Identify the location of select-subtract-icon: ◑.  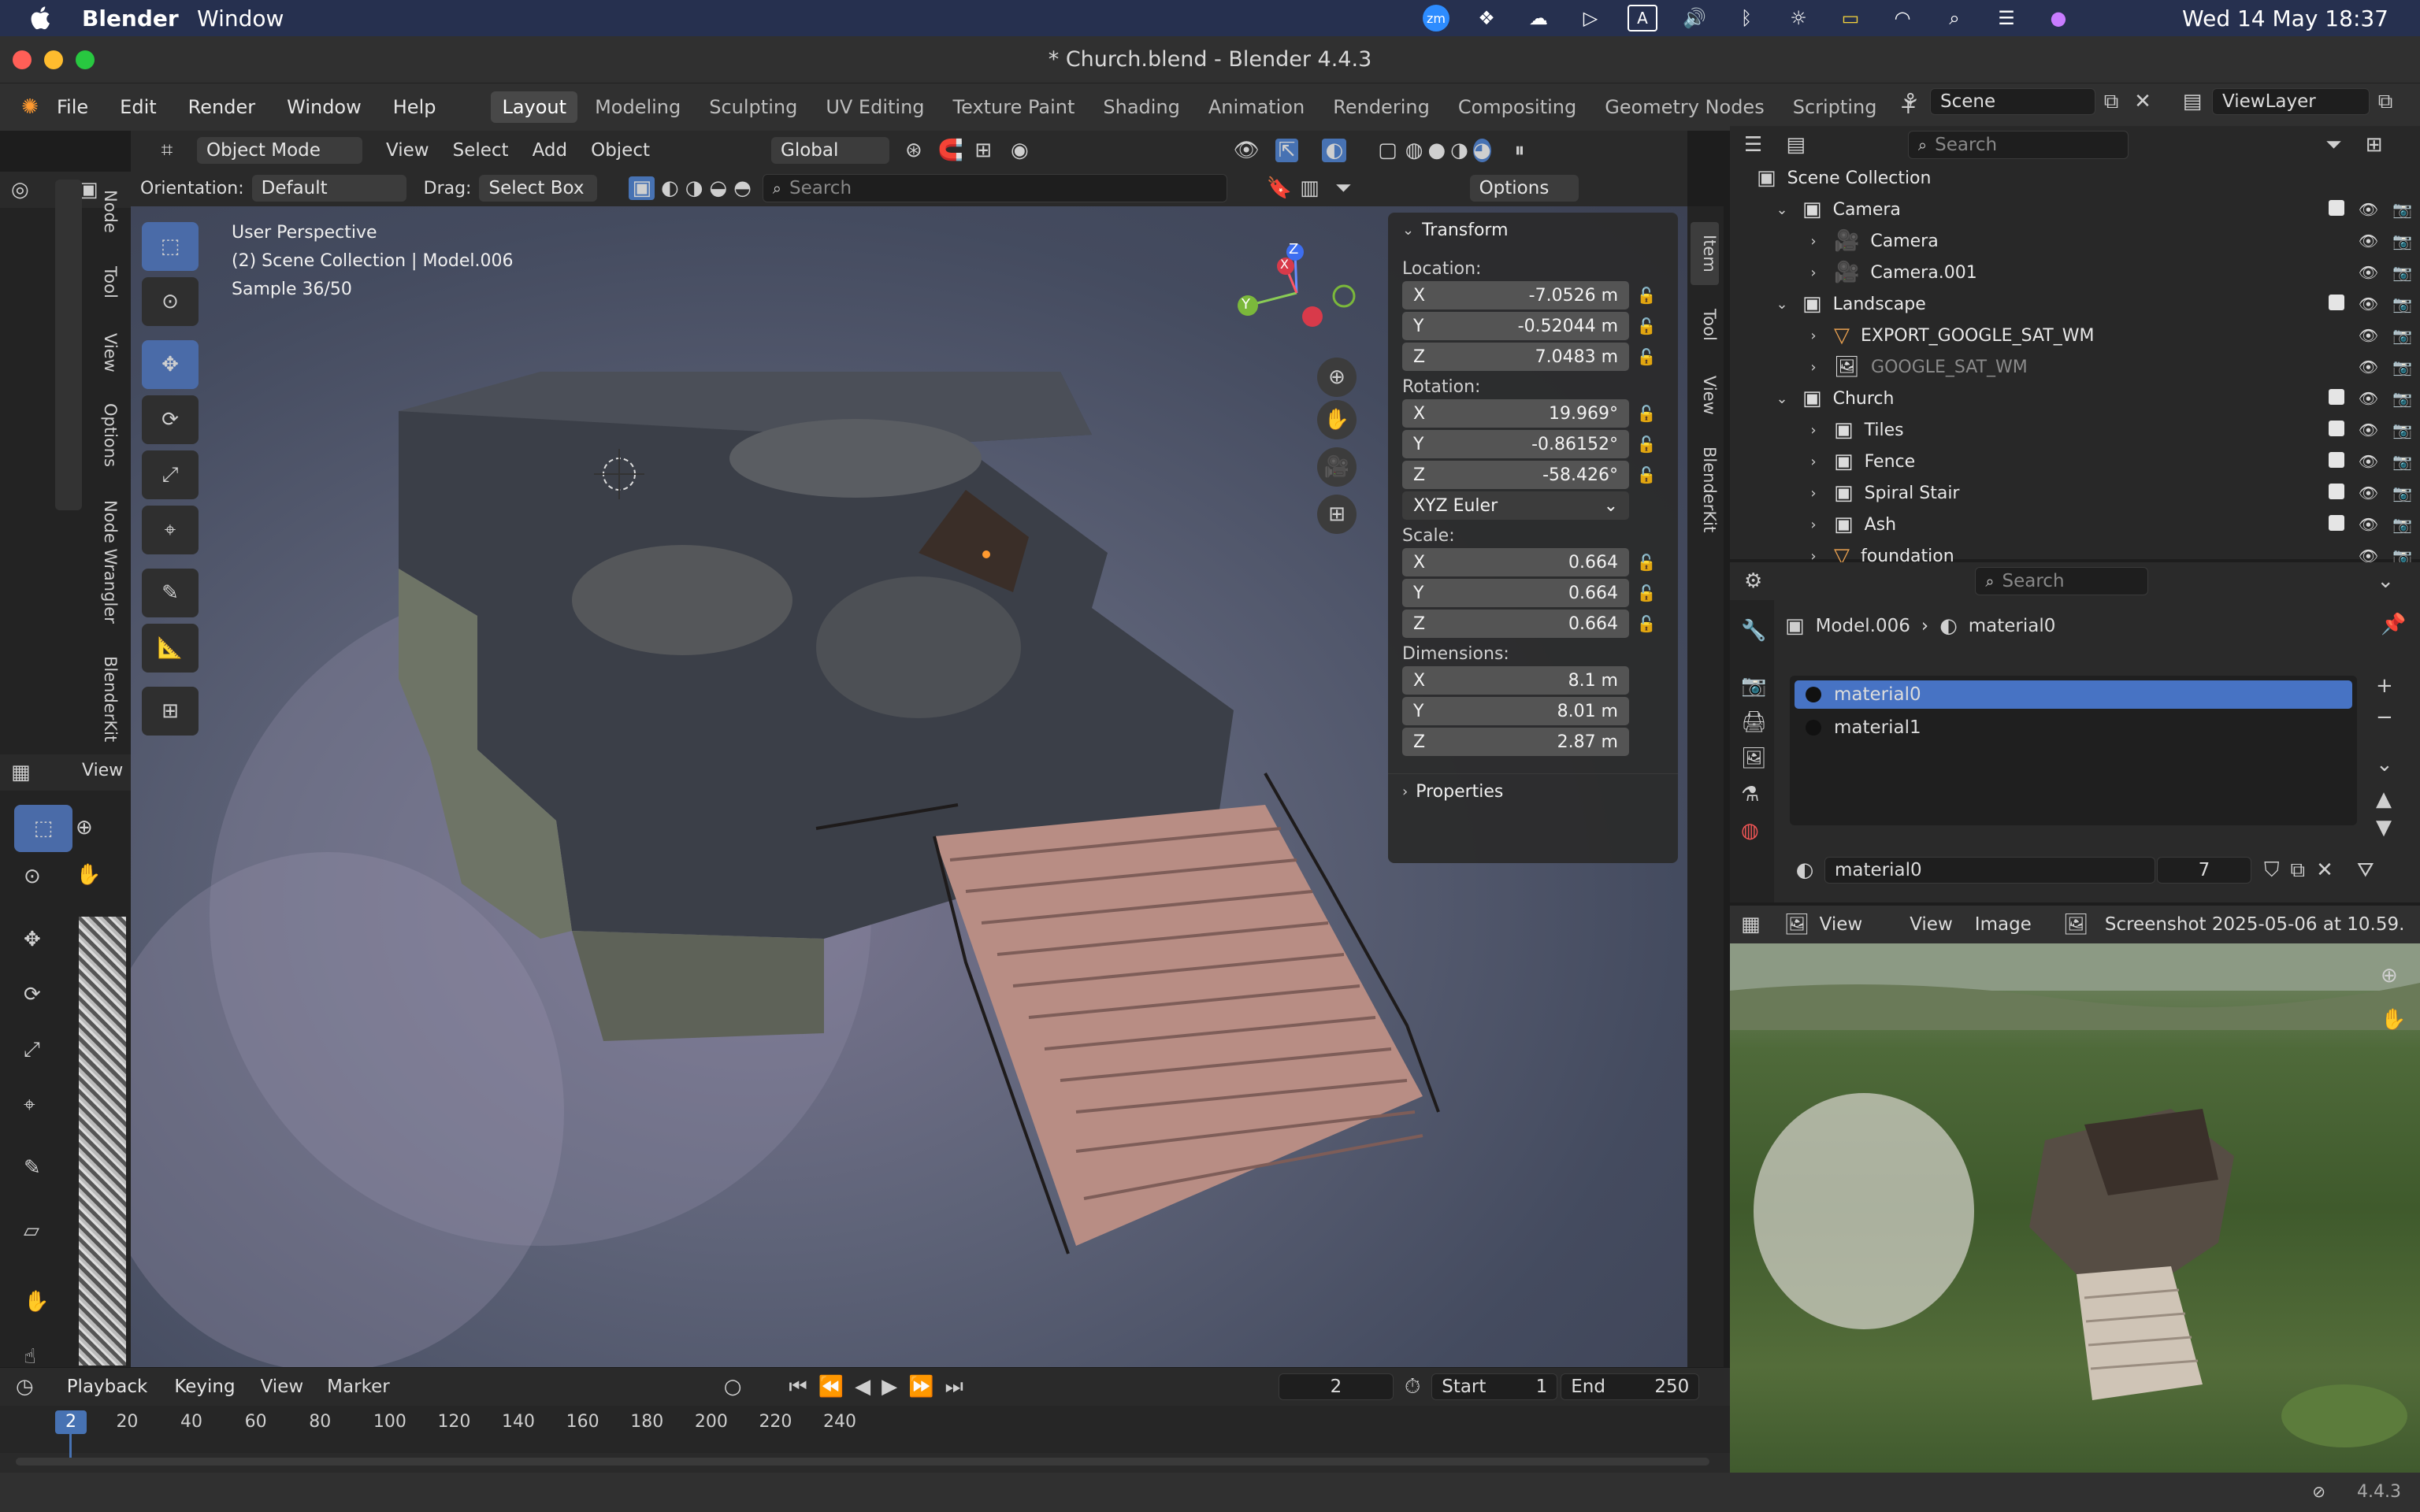
(694, 188).